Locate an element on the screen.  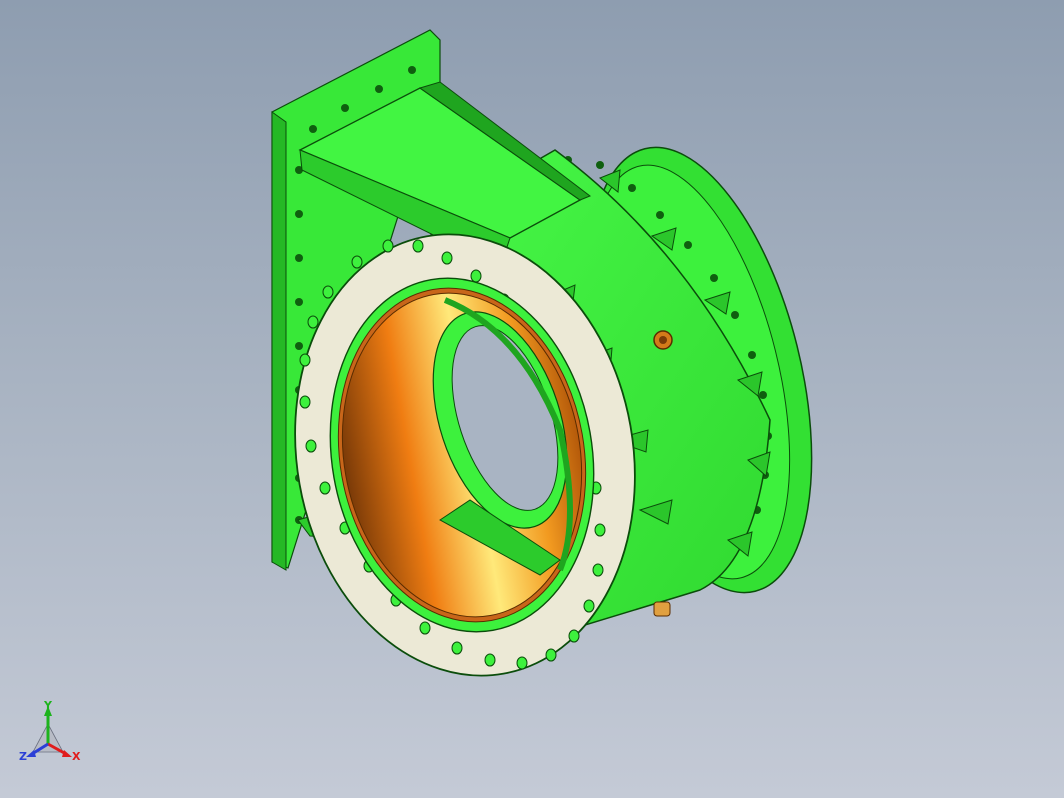
axis-x-label: X is located at coordinates (76, 756).